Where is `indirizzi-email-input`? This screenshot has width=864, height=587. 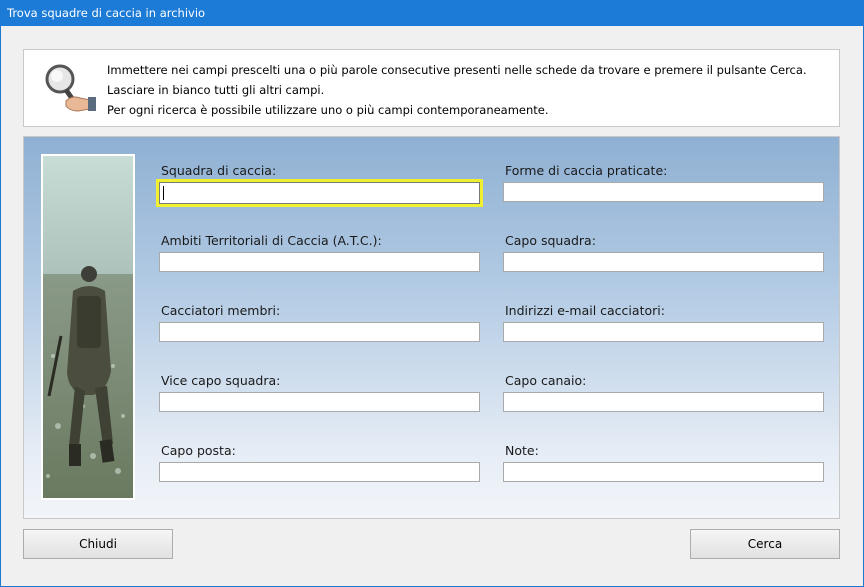
indirizzi-email-input is located at coordinates (663, 332).